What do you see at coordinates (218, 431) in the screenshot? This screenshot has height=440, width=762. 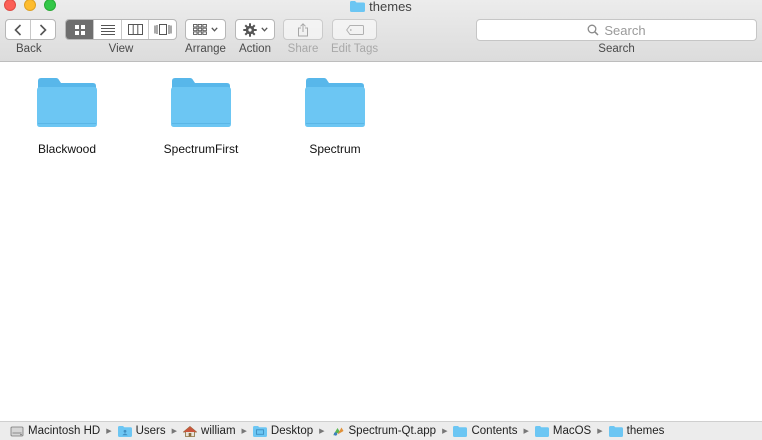 I see `path-label: william` at bounding box center [218, 431].